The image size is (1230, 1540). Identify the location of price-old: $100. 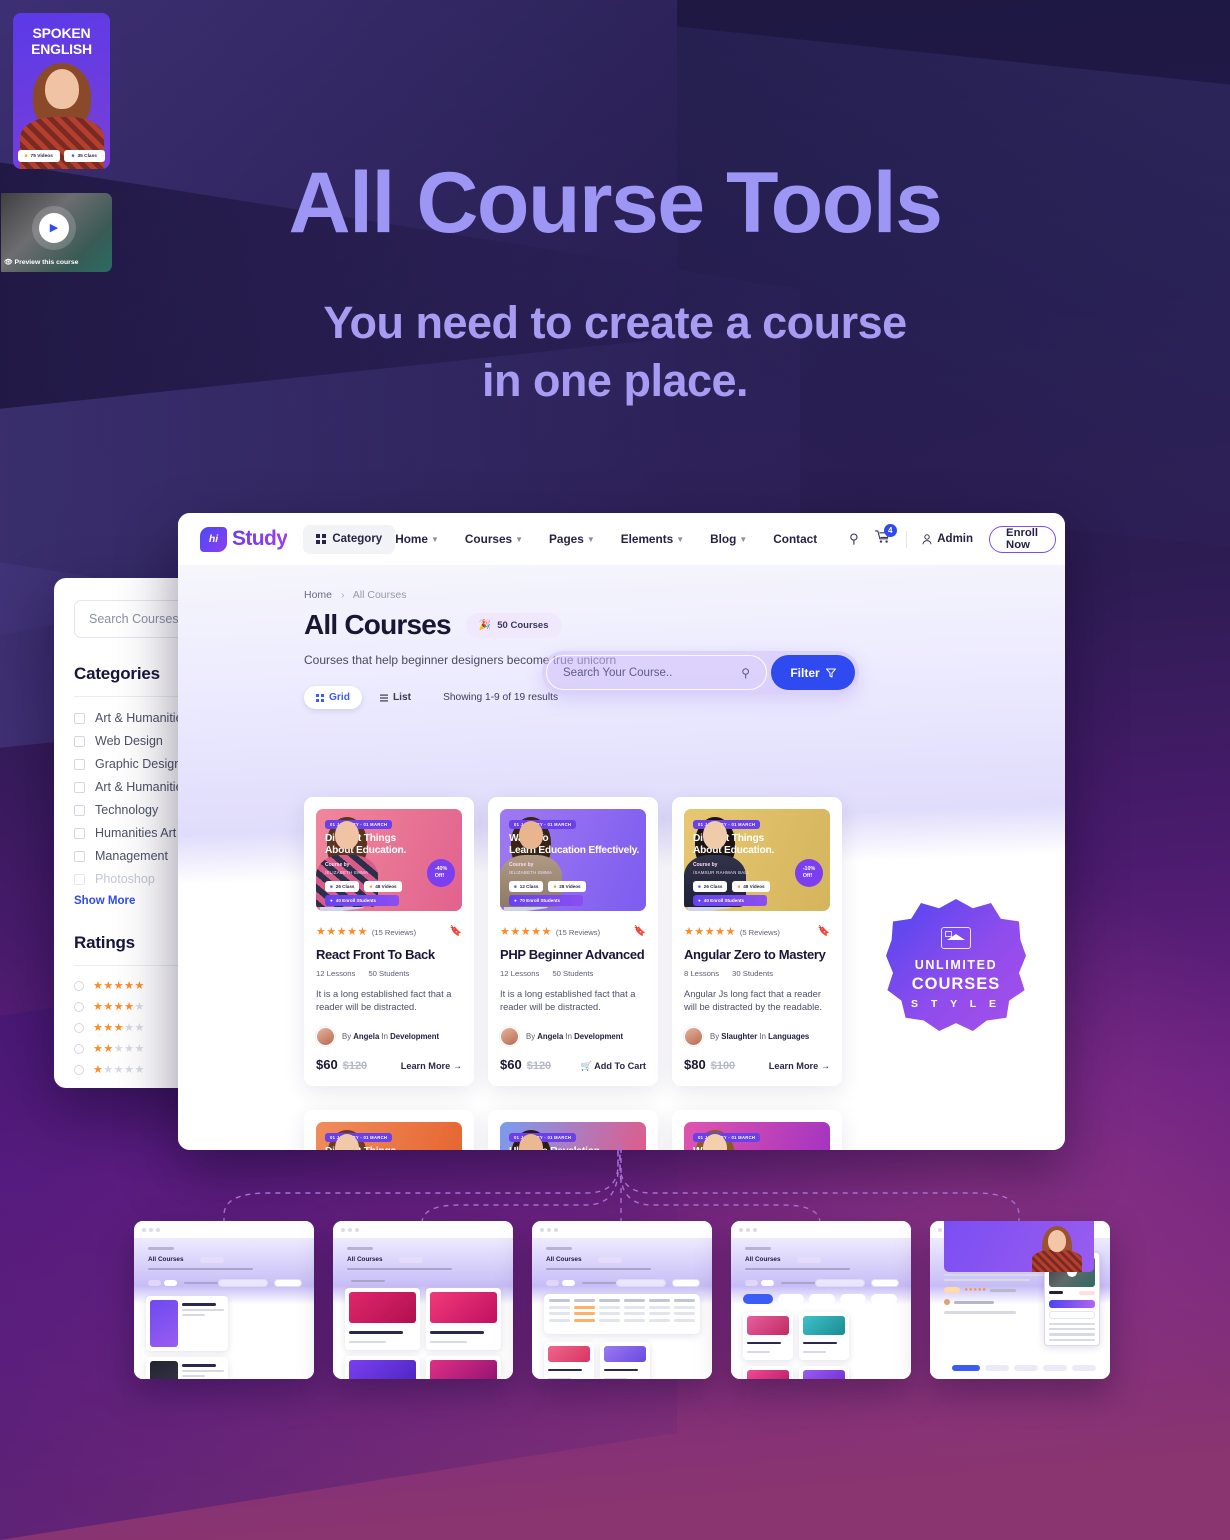
(723, 1065).